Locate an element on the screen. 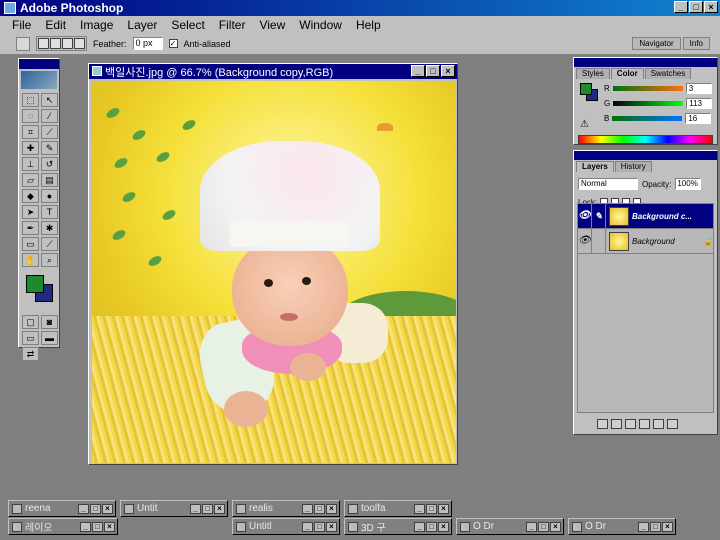 This screenshot has height=540, width=720. magic-wand-tool-icon: ⁄ is located at coordinates (49, 116).